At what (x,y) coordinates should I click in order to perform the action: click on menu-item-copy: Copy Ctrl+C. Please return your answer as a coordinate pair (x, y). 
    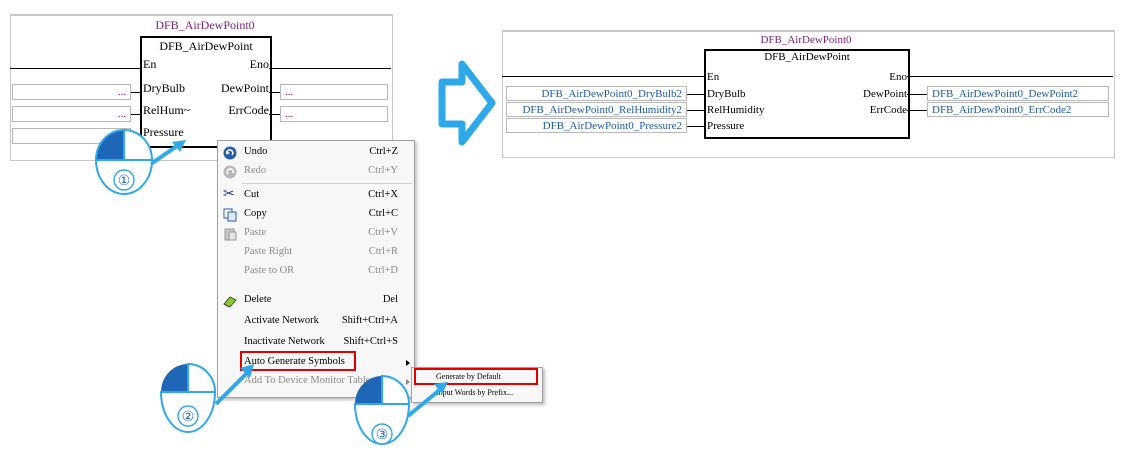
    Looking at the image, I should click on (316, 215).